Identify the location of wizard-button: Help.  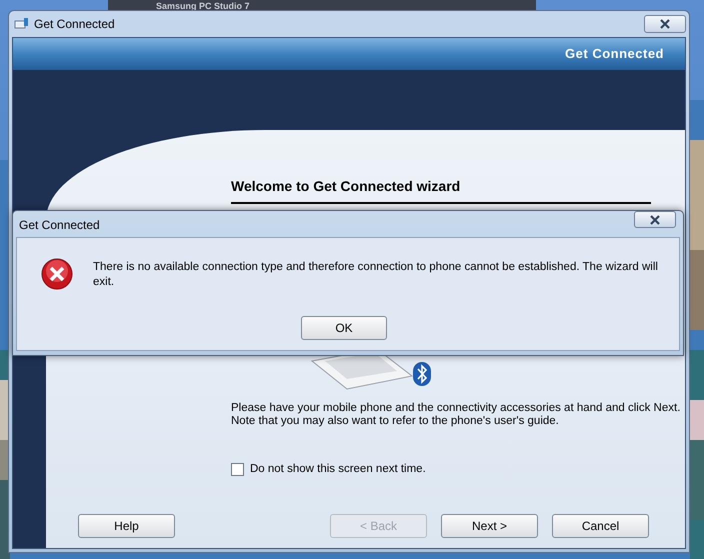
(126, 526).